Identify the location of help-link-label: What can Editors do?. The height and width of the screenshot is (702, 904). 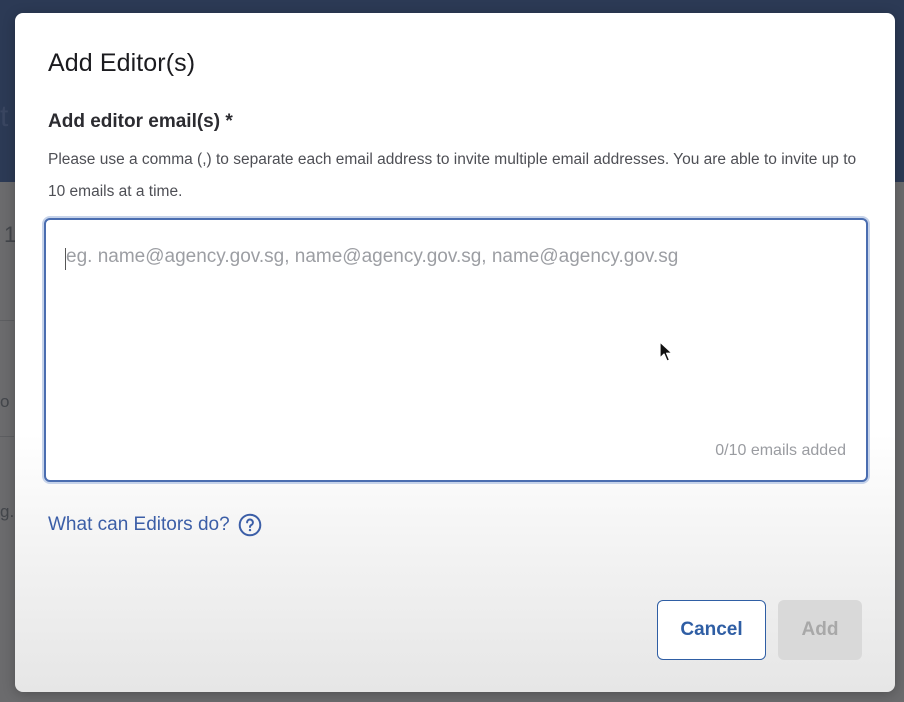
(139, 524).